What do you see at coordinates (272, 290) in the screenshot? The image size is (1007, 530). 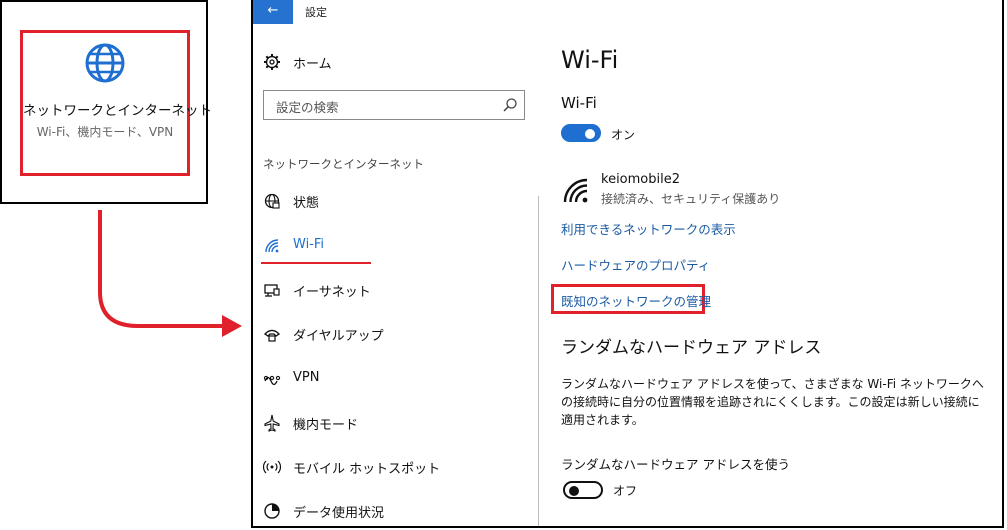 I see `ethernet-icon` at bounding box center [272, 290].